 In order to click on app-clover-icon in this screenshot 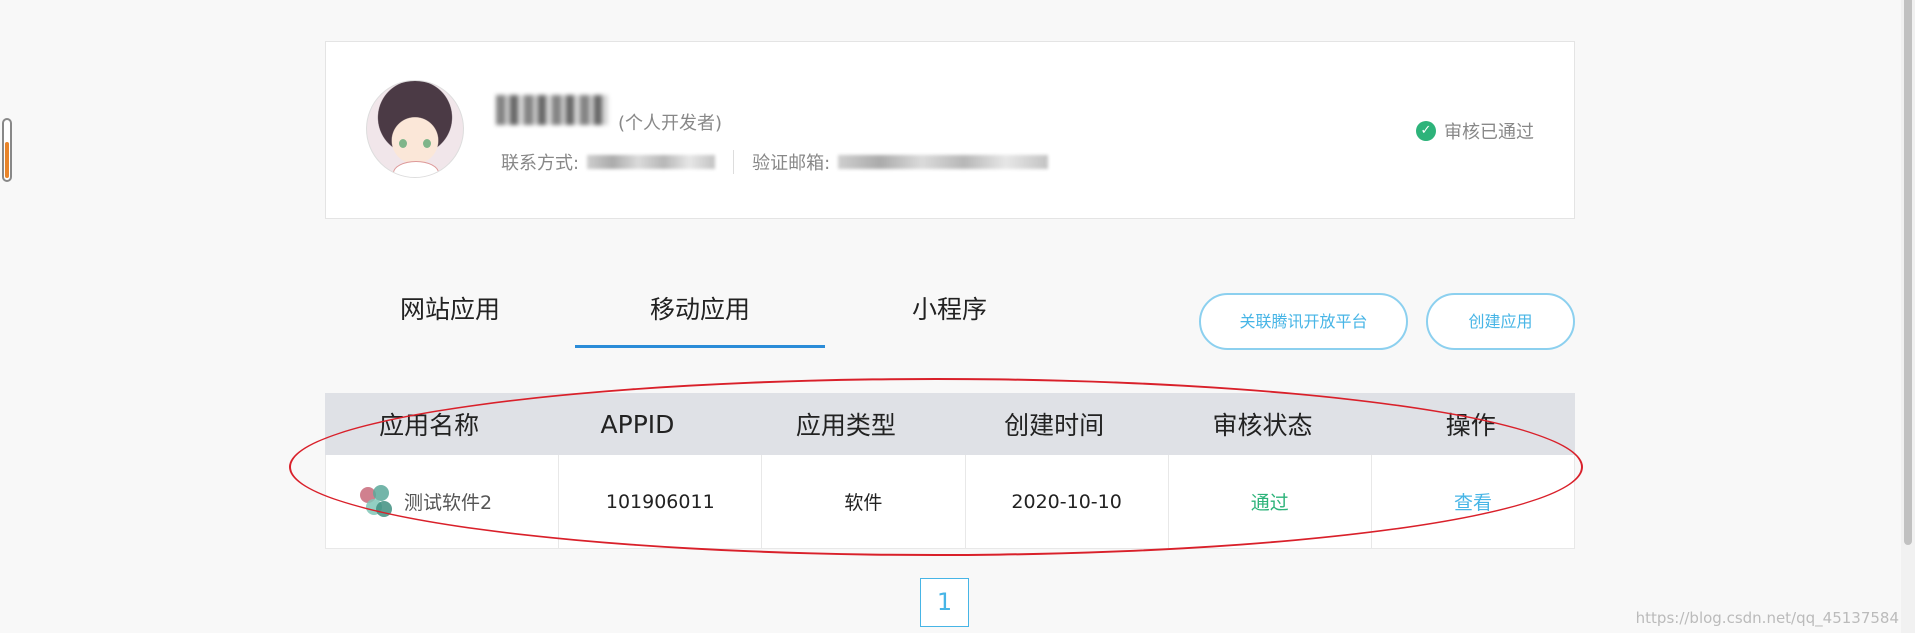, I will do `click(375, 502)`.